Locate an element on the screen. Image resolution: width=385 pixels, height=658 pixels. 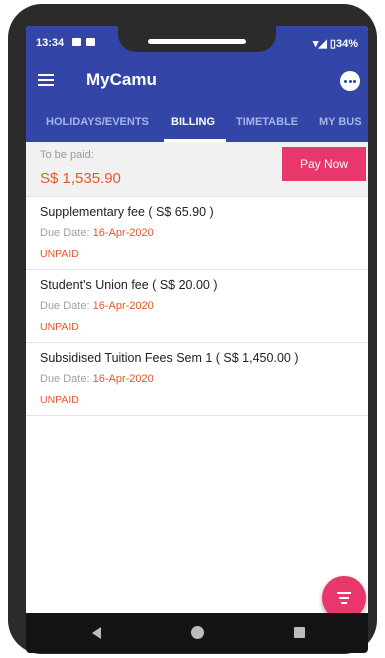
tab-bar: HOLIDAYS/EVENTS BILLING TIMETABLE MY BUS is located at coordinates (197, 122).